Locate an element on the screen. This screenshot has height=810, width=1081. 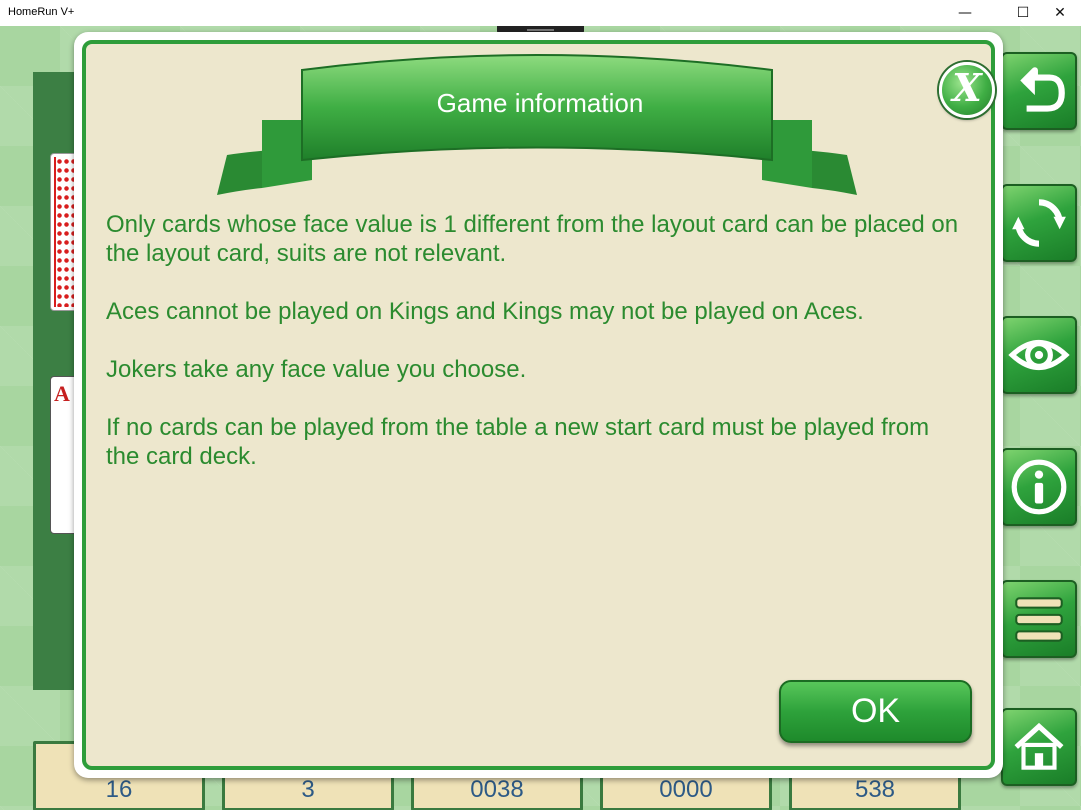
menu-button is located at coordinates (1039, 619).